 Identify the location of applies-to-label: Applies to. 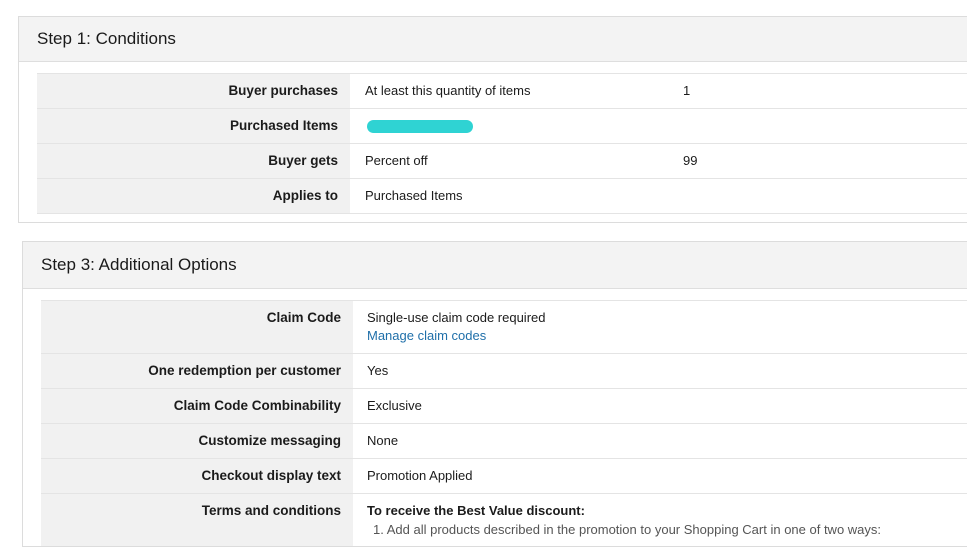
(193, 196).